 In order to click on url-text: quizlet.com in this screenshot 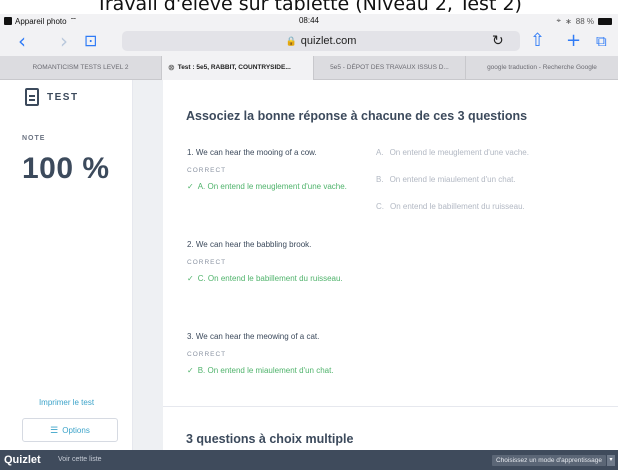, I will do `click(328, 41)`.